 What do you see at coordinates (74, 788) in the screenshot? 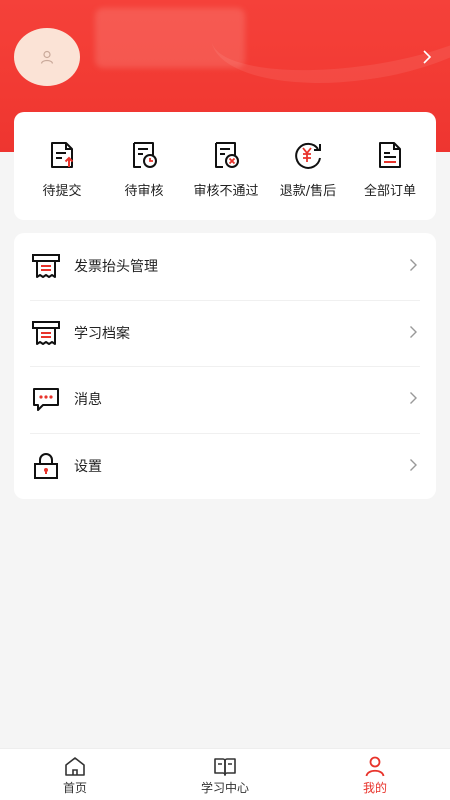
I see `tab-label: 首页` at bounding box center [74, 788].